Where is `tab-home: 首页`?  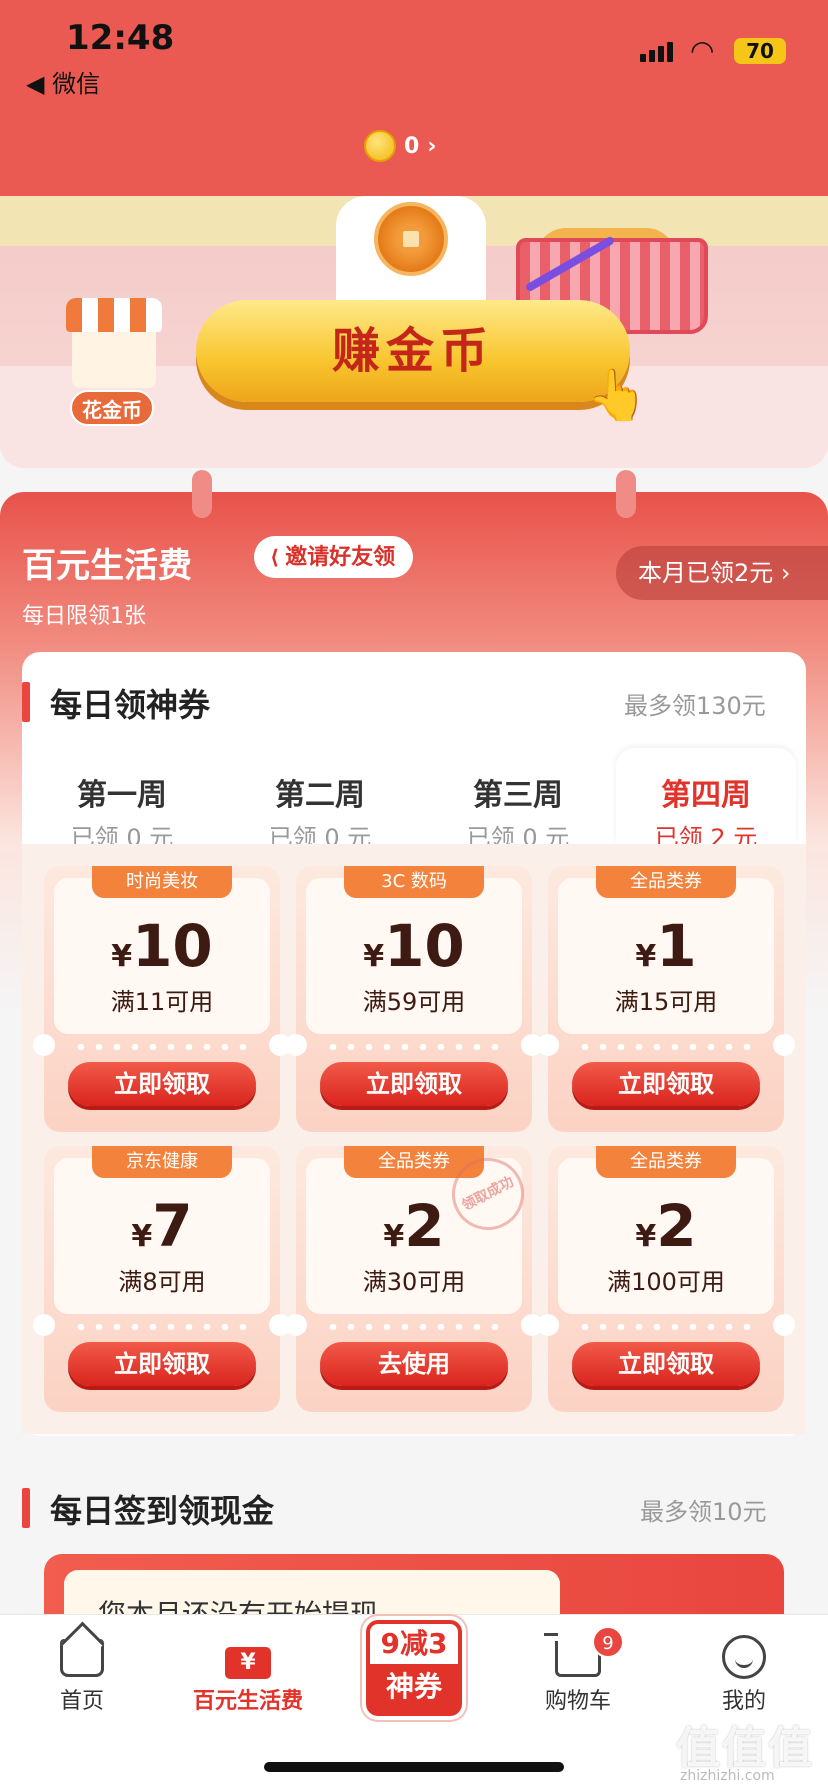
tab-home: 首页 is located at coordinates (82, 1672).